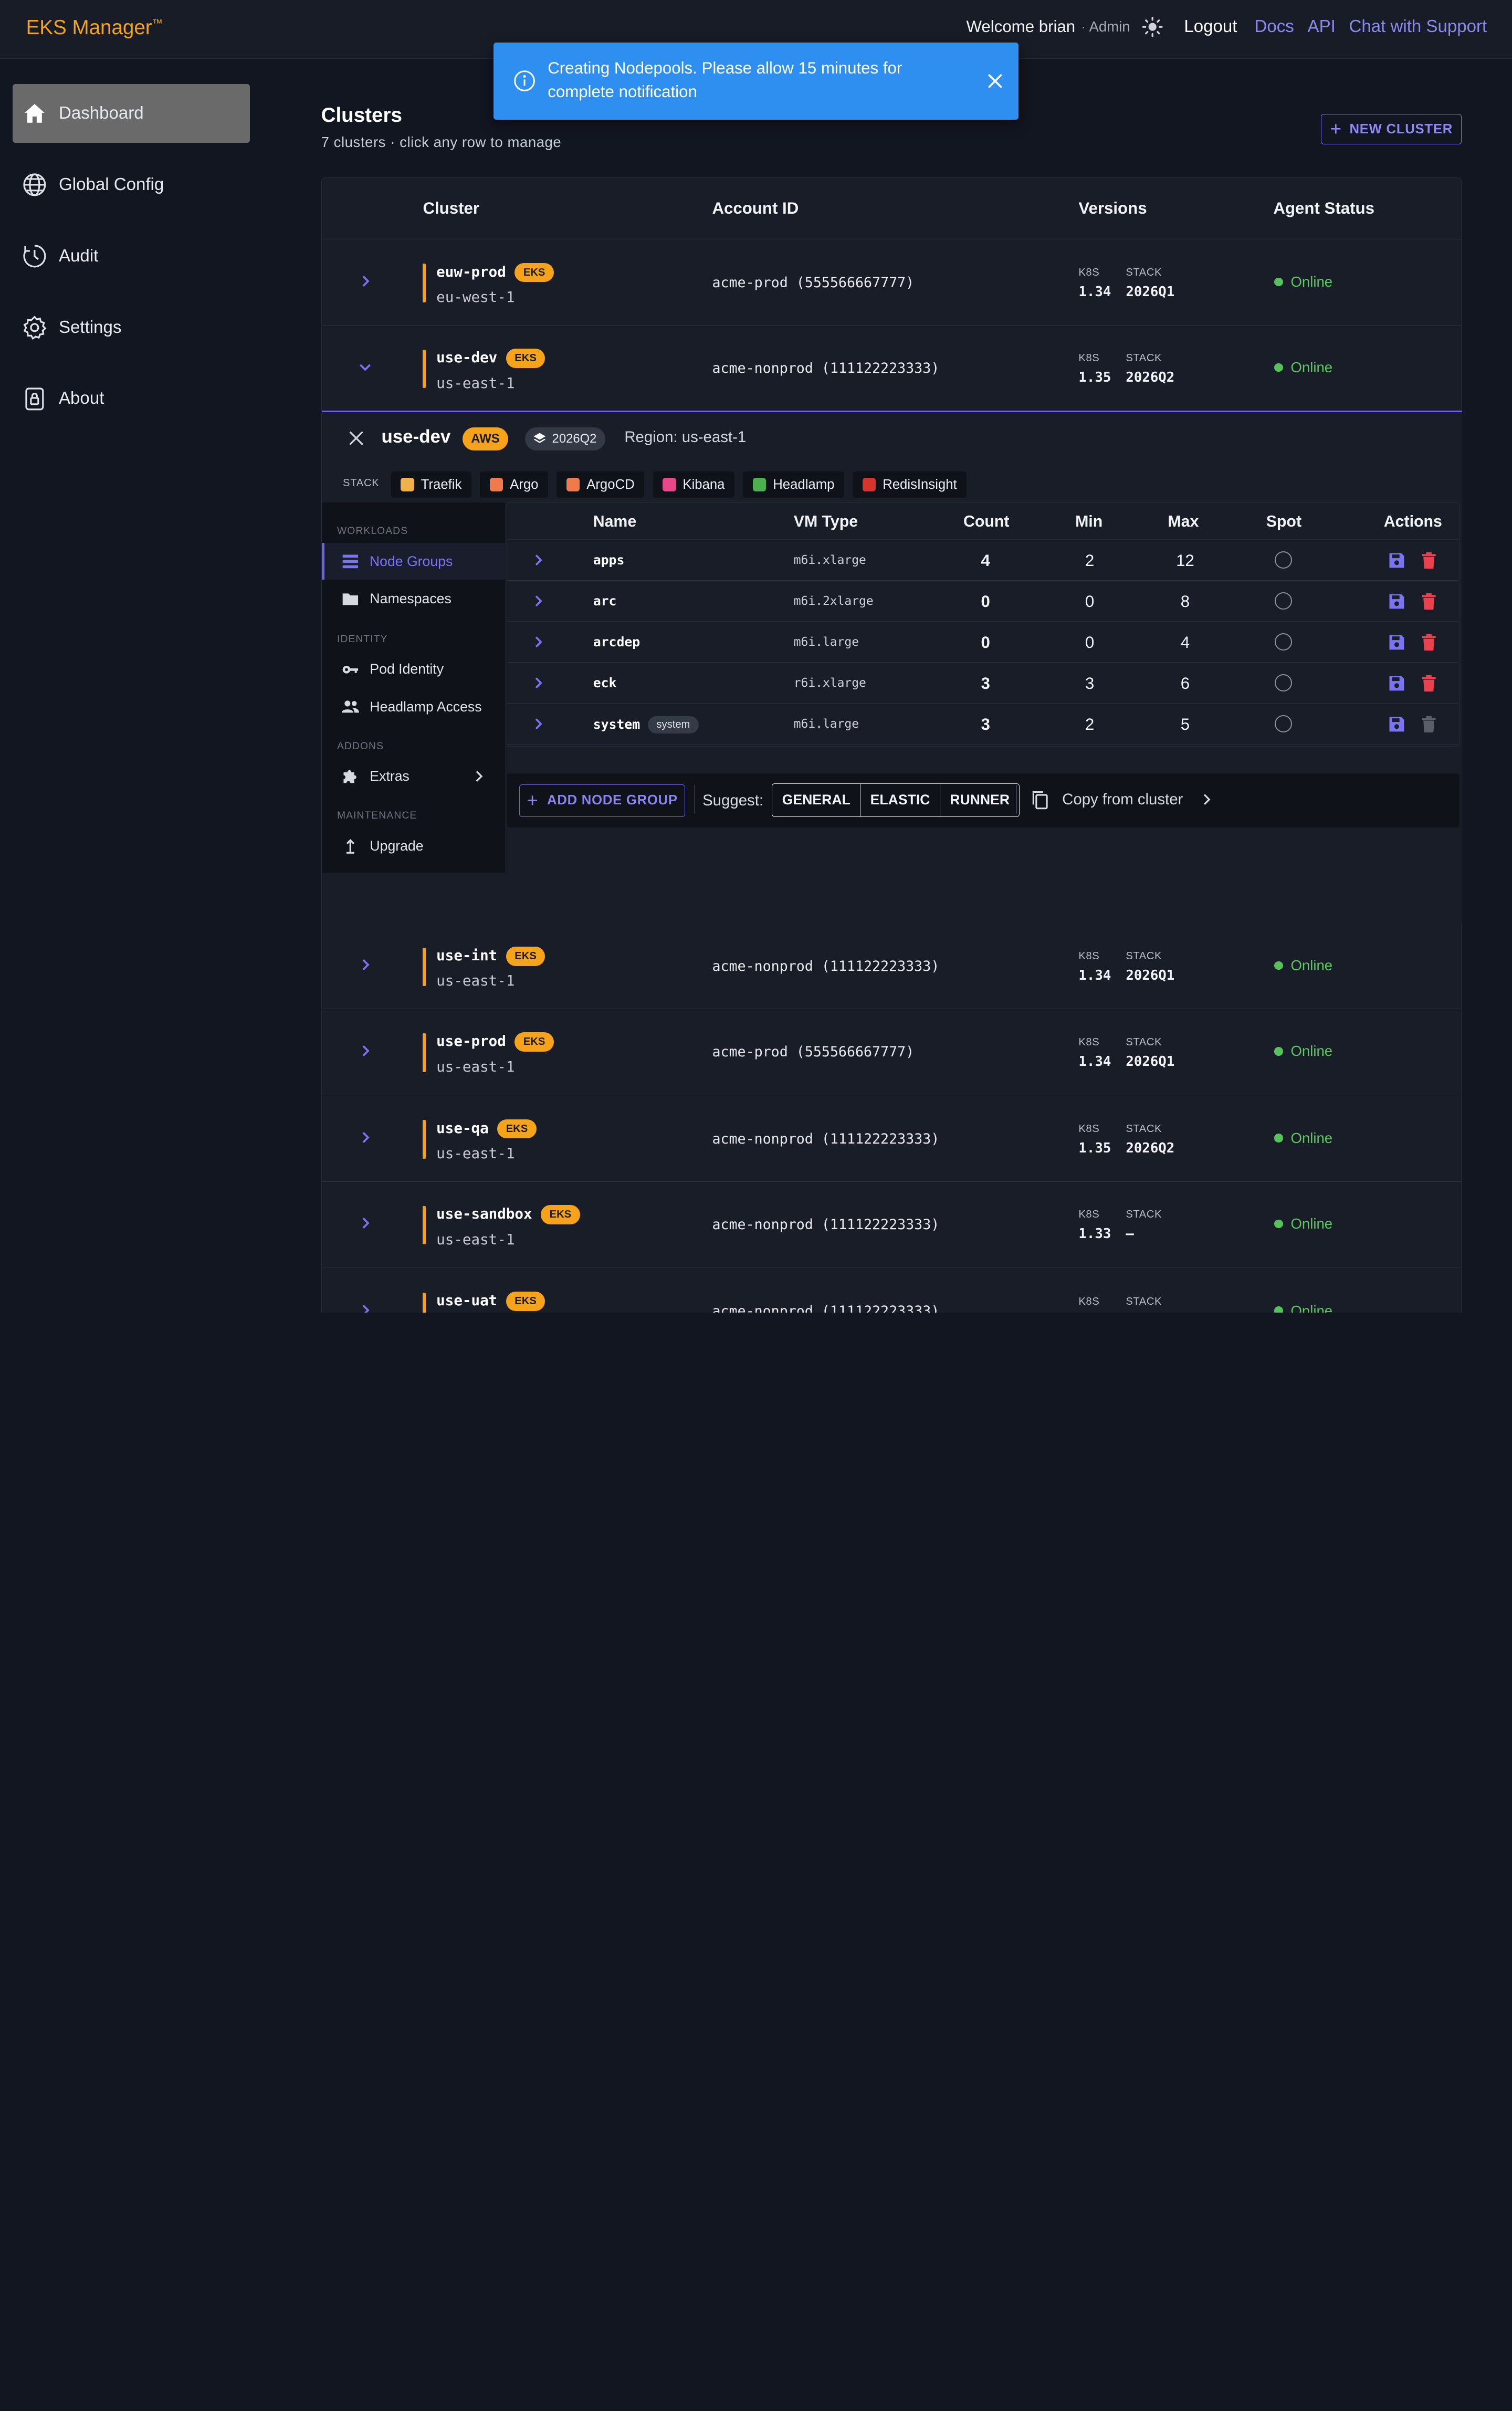  What do you see at coordinates (1278, 1224) in the screenshot?
I see `status-dot` at bounding box center [1278, 1224].